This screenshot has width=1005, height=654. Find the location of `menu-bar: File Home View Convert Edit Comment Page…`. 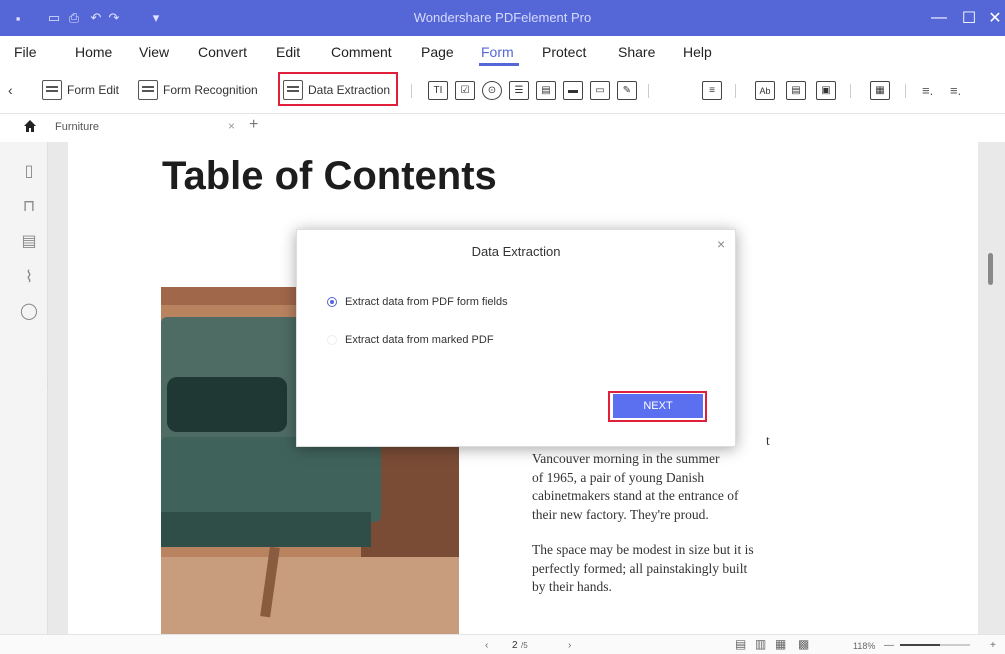

menu-bar: File Home View Convert Edit Comment Page… is located at coordinates (502, 51).